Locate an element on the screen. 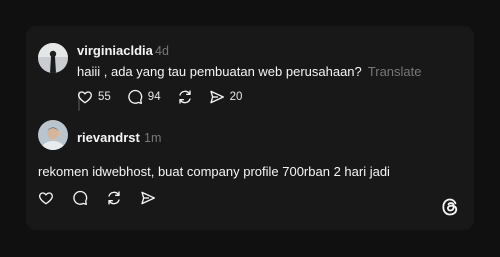  avatar-virginiacldia is located at coordinates (53, 58).